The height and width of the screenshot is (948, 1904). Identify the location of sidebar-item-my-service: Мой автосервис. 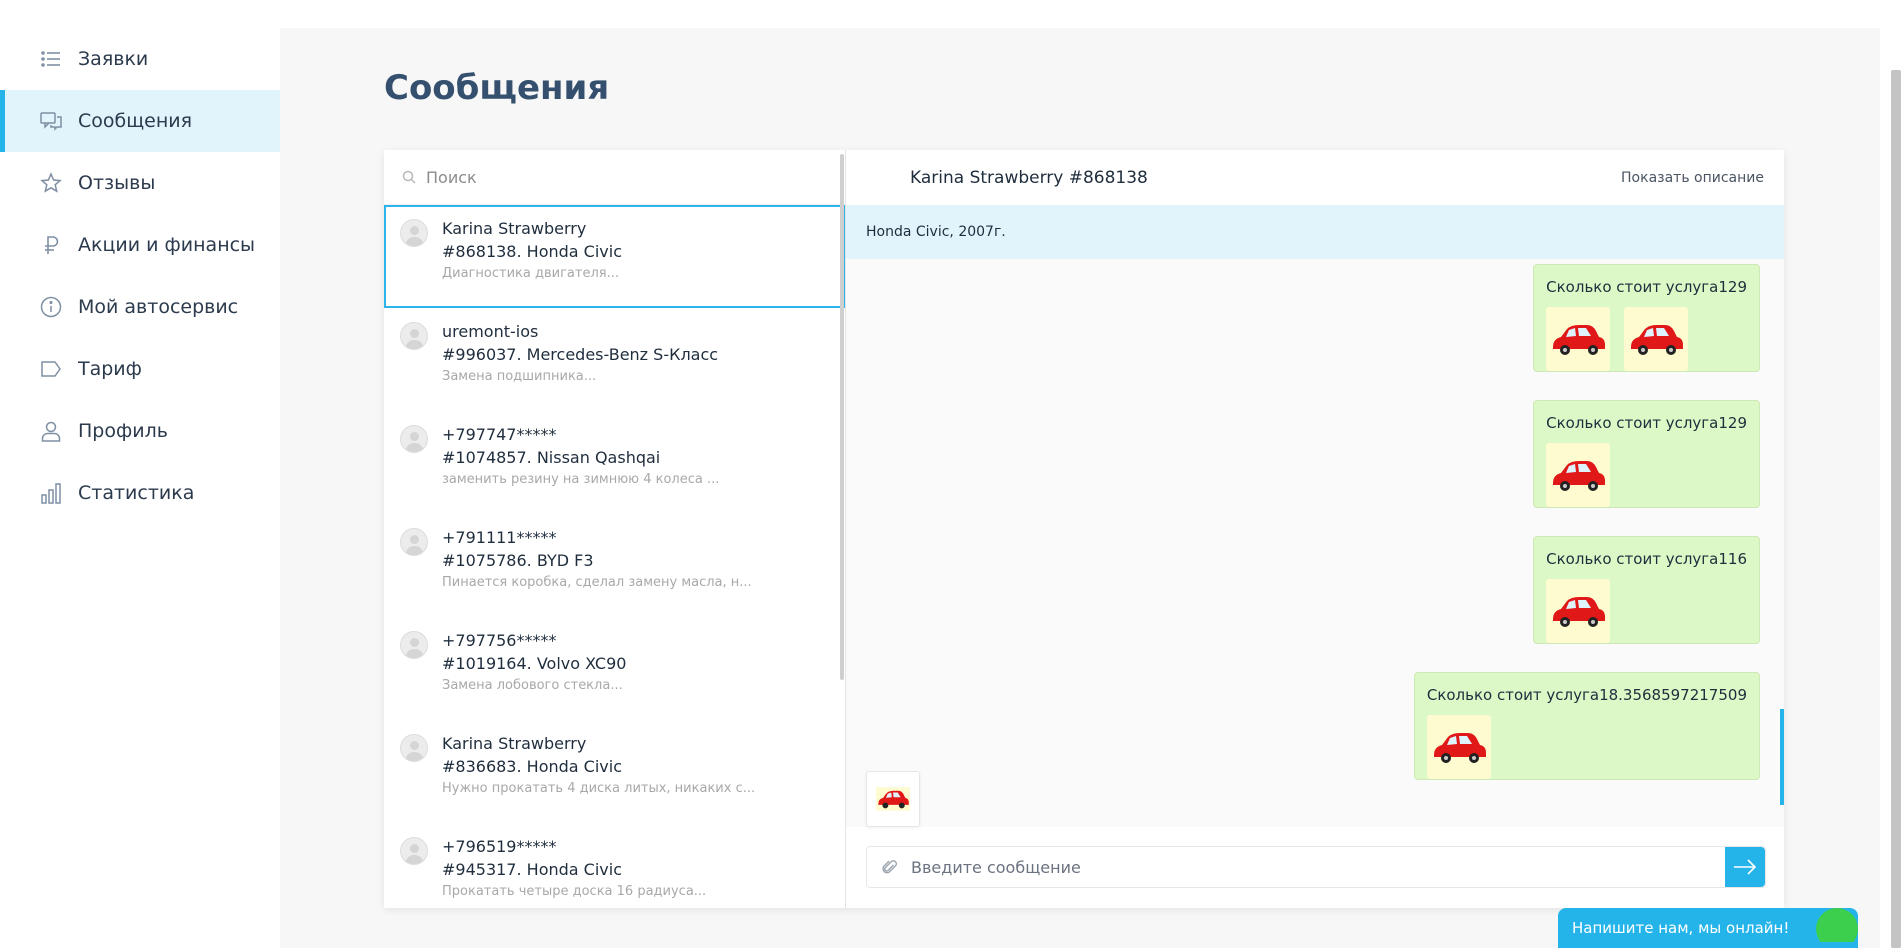
(140, 307).